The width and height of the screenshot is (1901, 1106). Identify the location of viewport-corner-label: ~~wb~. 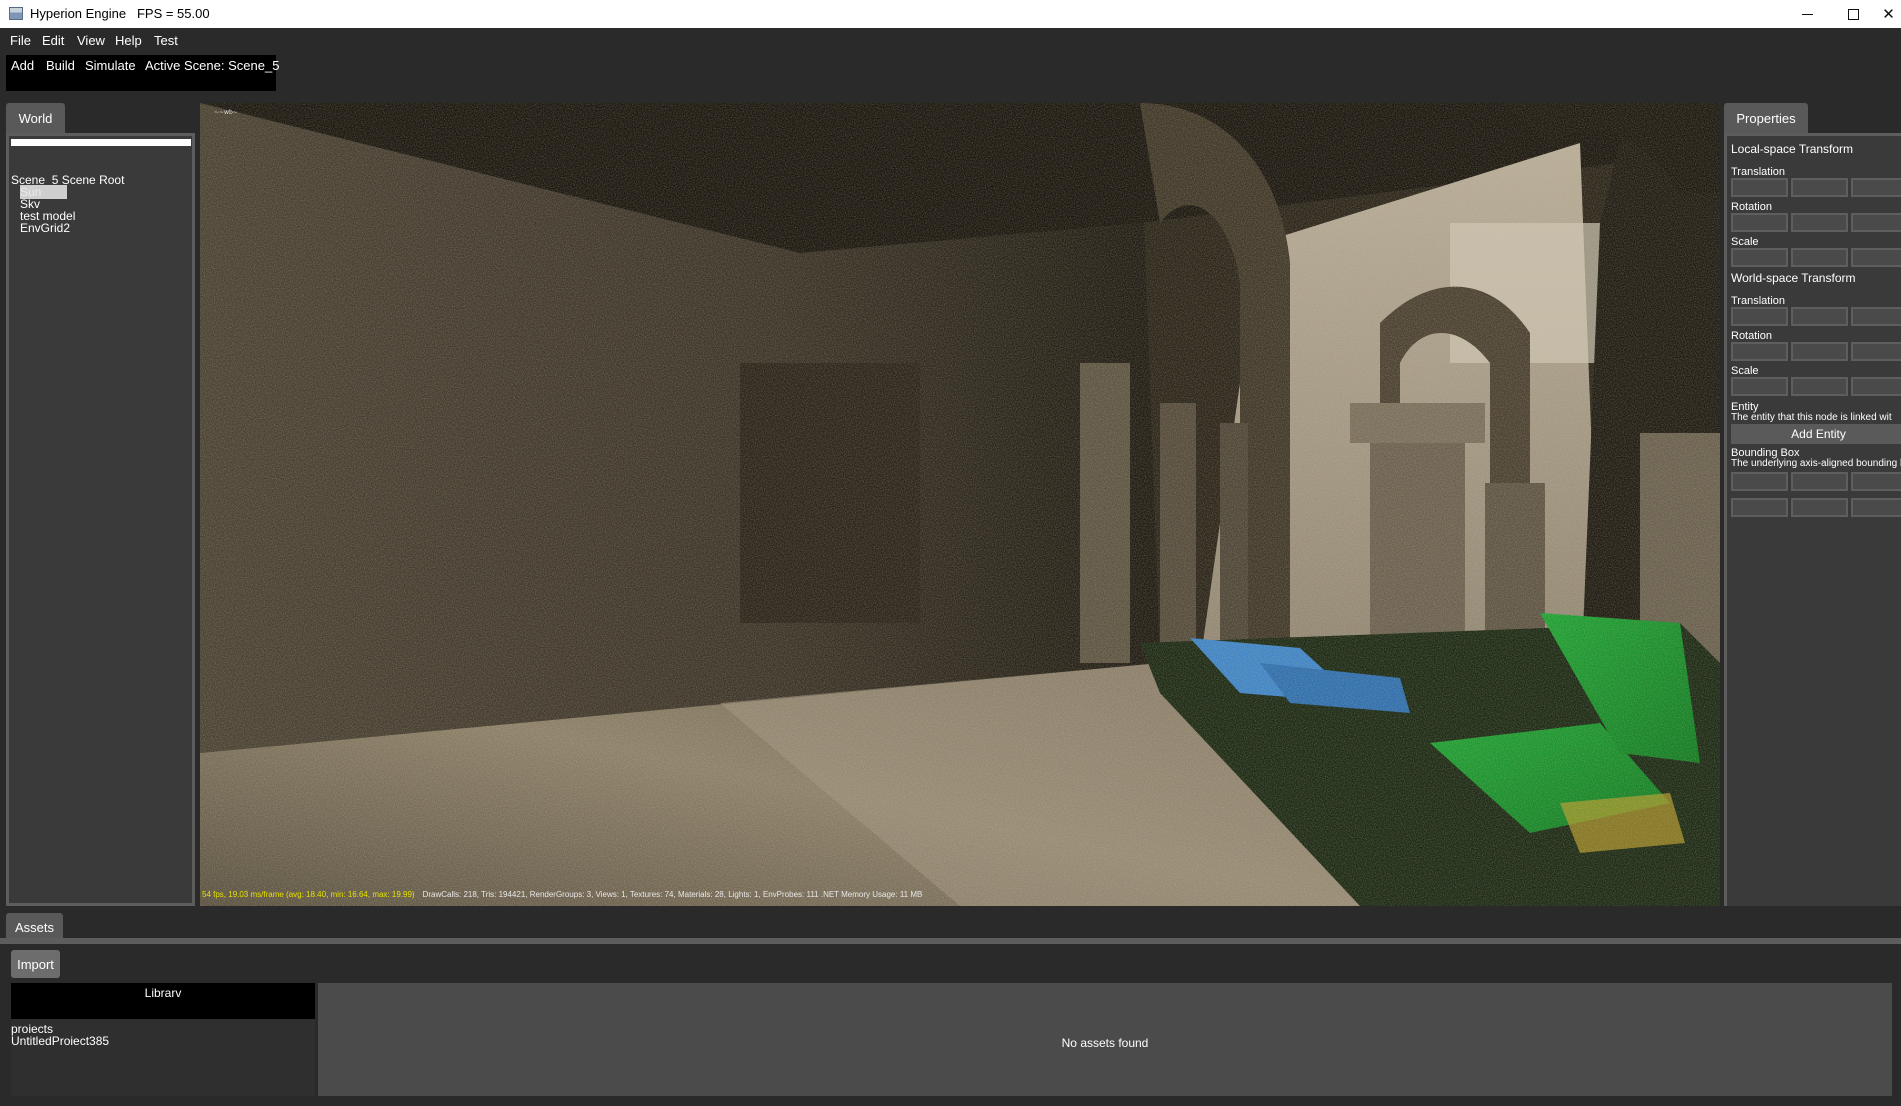
(226, 112).